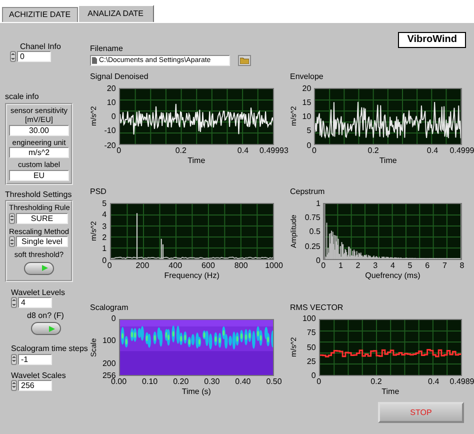 The width and height of the screenshot is (474, 434). I want to click on field-label: Filename, so click(106, 49).